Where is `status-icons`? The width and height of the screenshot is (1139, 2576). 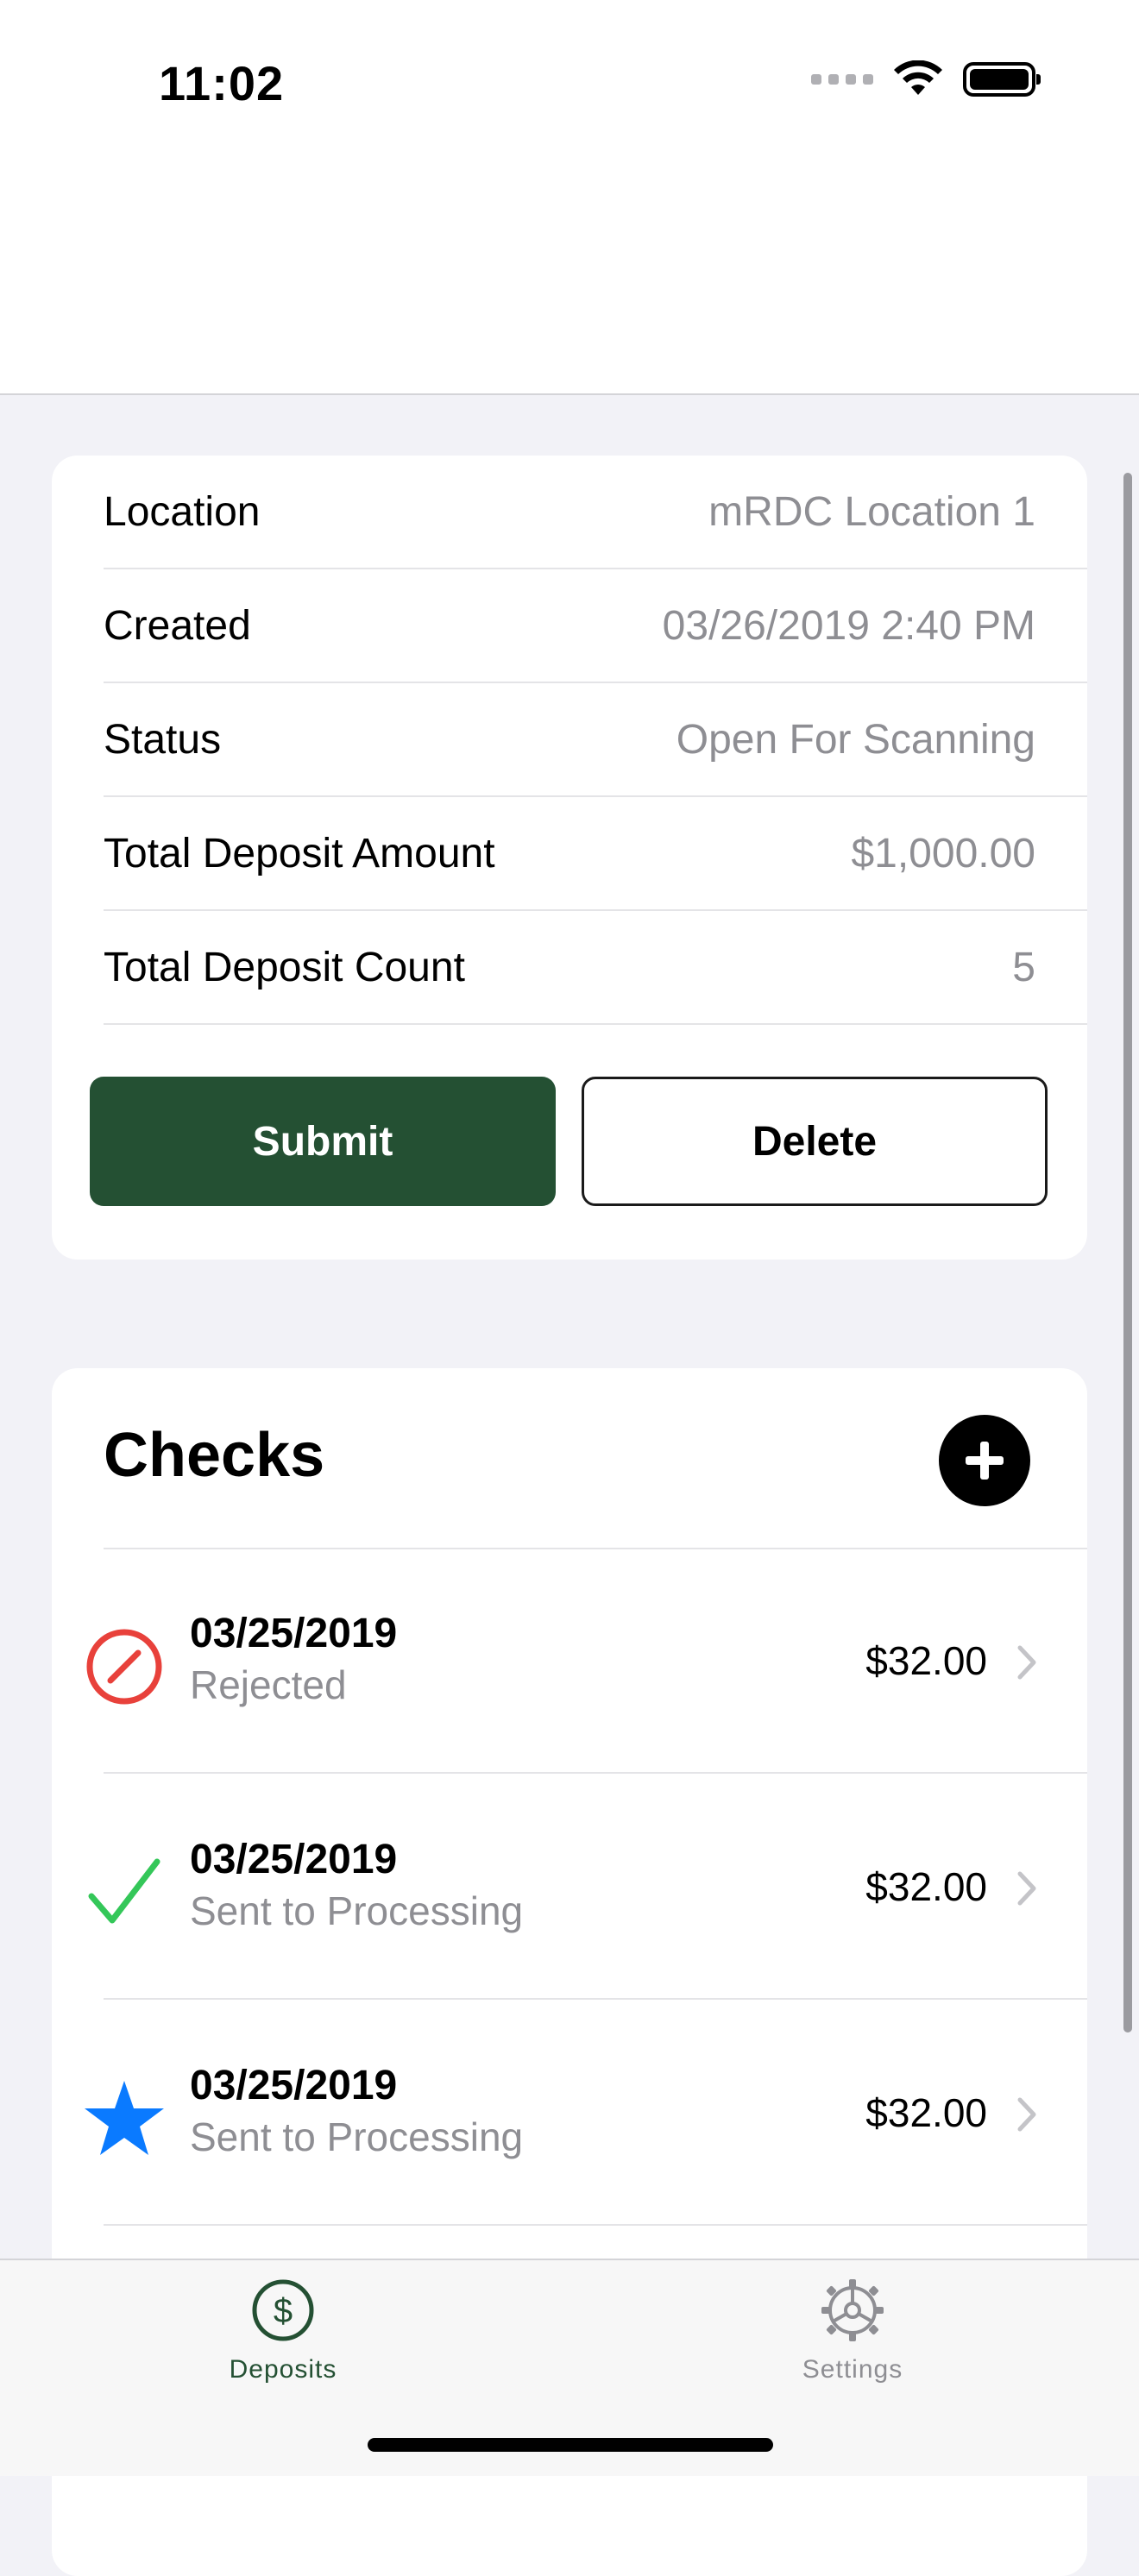
status-icons is located at coordinates (926, 79).